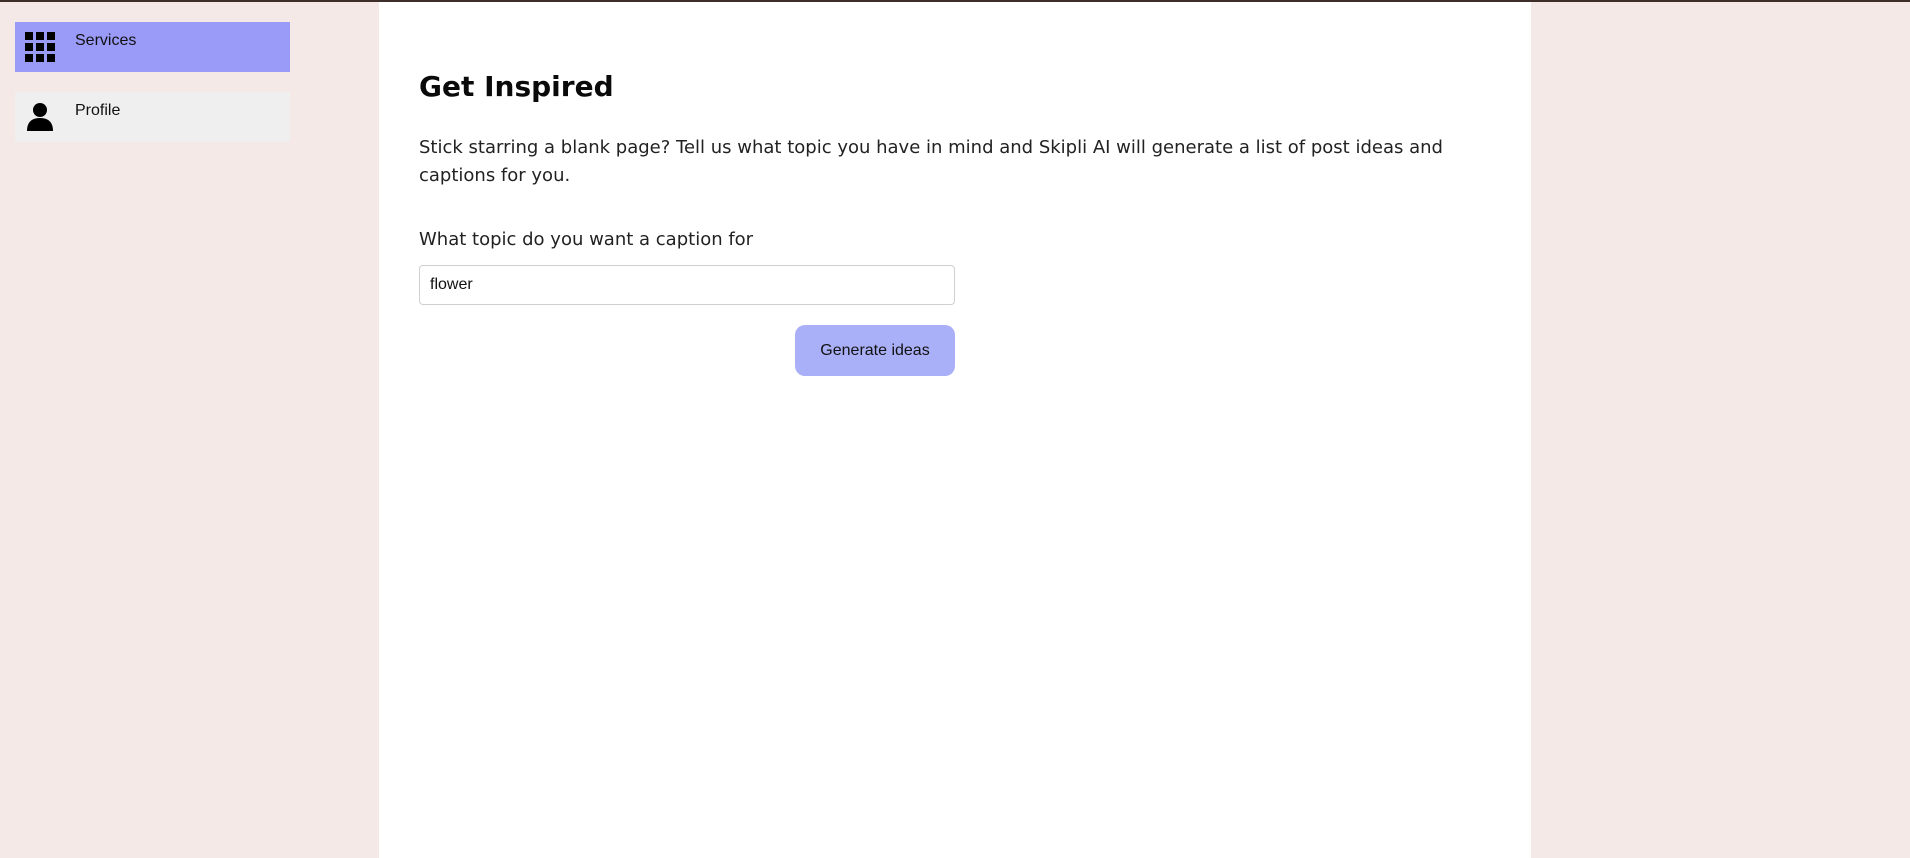  What do you see at coordinates (40, 117) in the screenshot?
I see `person-icon` at bounding box center [40, 117].